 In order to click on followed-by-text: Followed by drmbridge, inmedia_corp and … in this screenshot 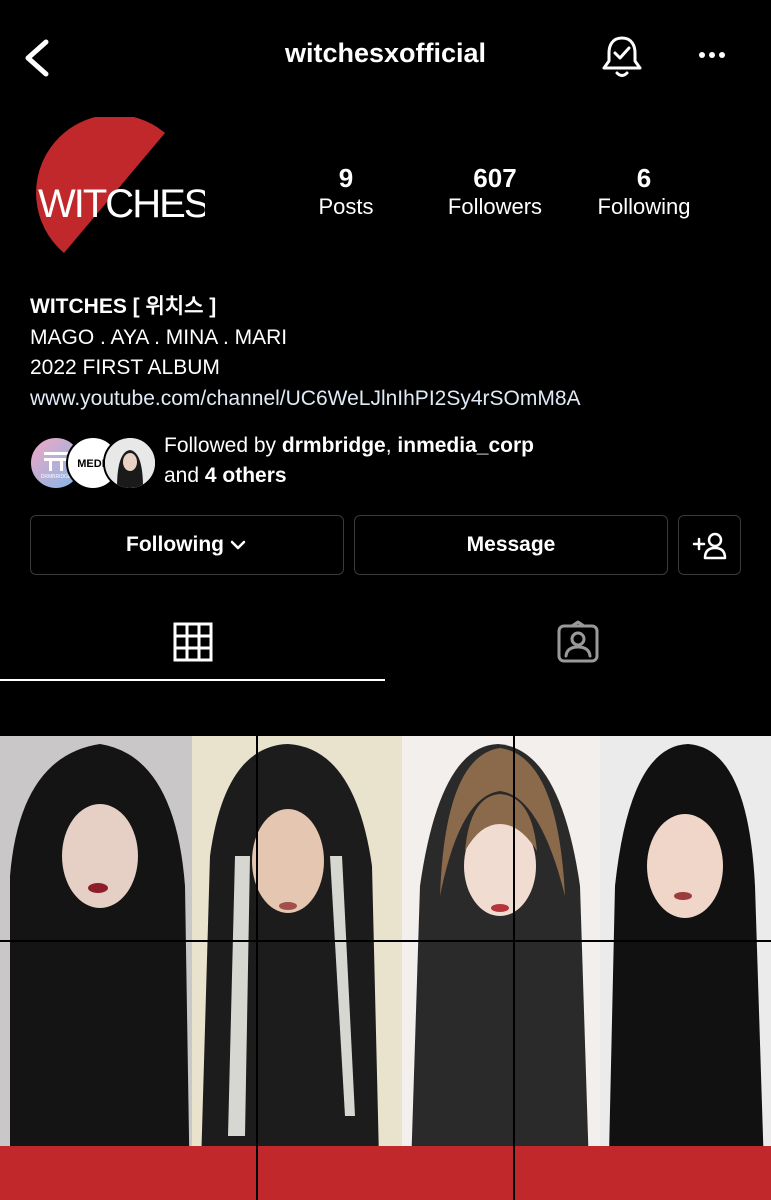, I will do `click(349, 461)`.